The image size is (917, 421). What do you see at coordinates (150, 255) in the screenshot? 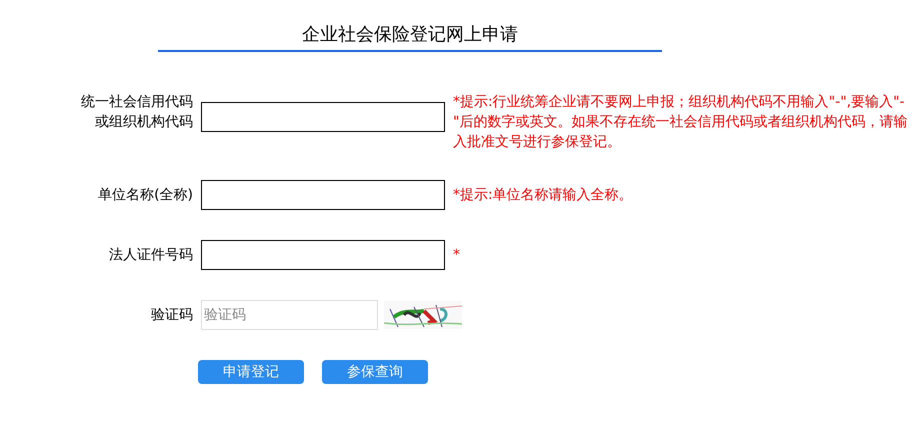
I see `field-label: 法人证件号码` at bounding box center [150, 255].